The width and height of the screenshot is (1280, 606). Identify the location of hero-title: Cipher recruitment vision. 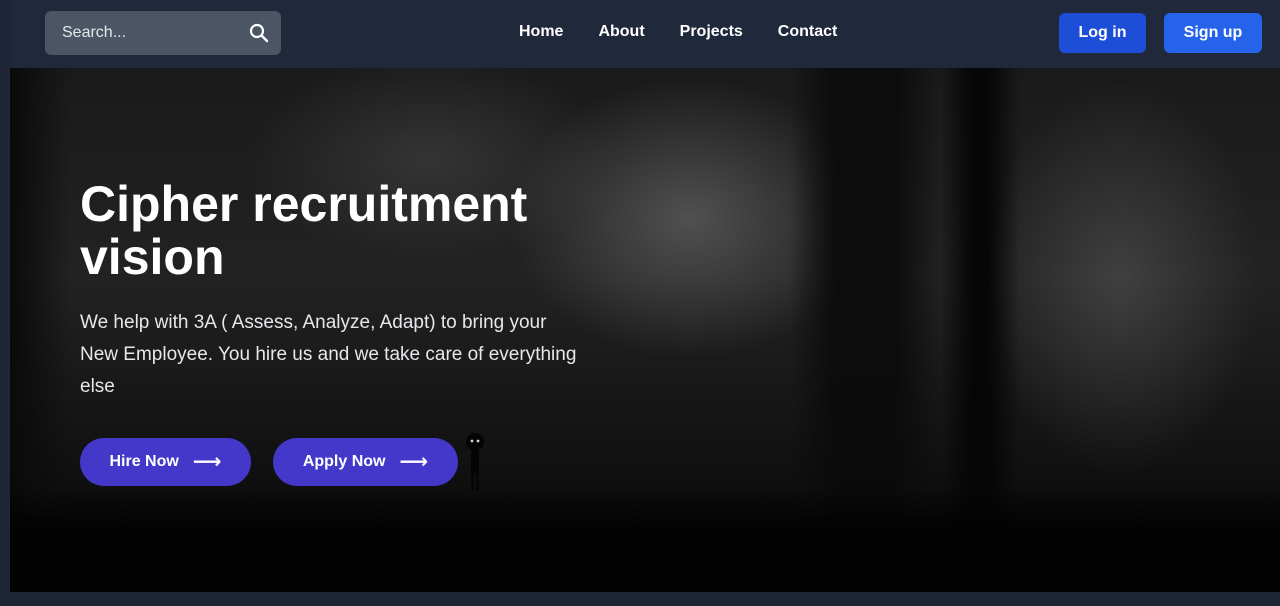
(304, 230).